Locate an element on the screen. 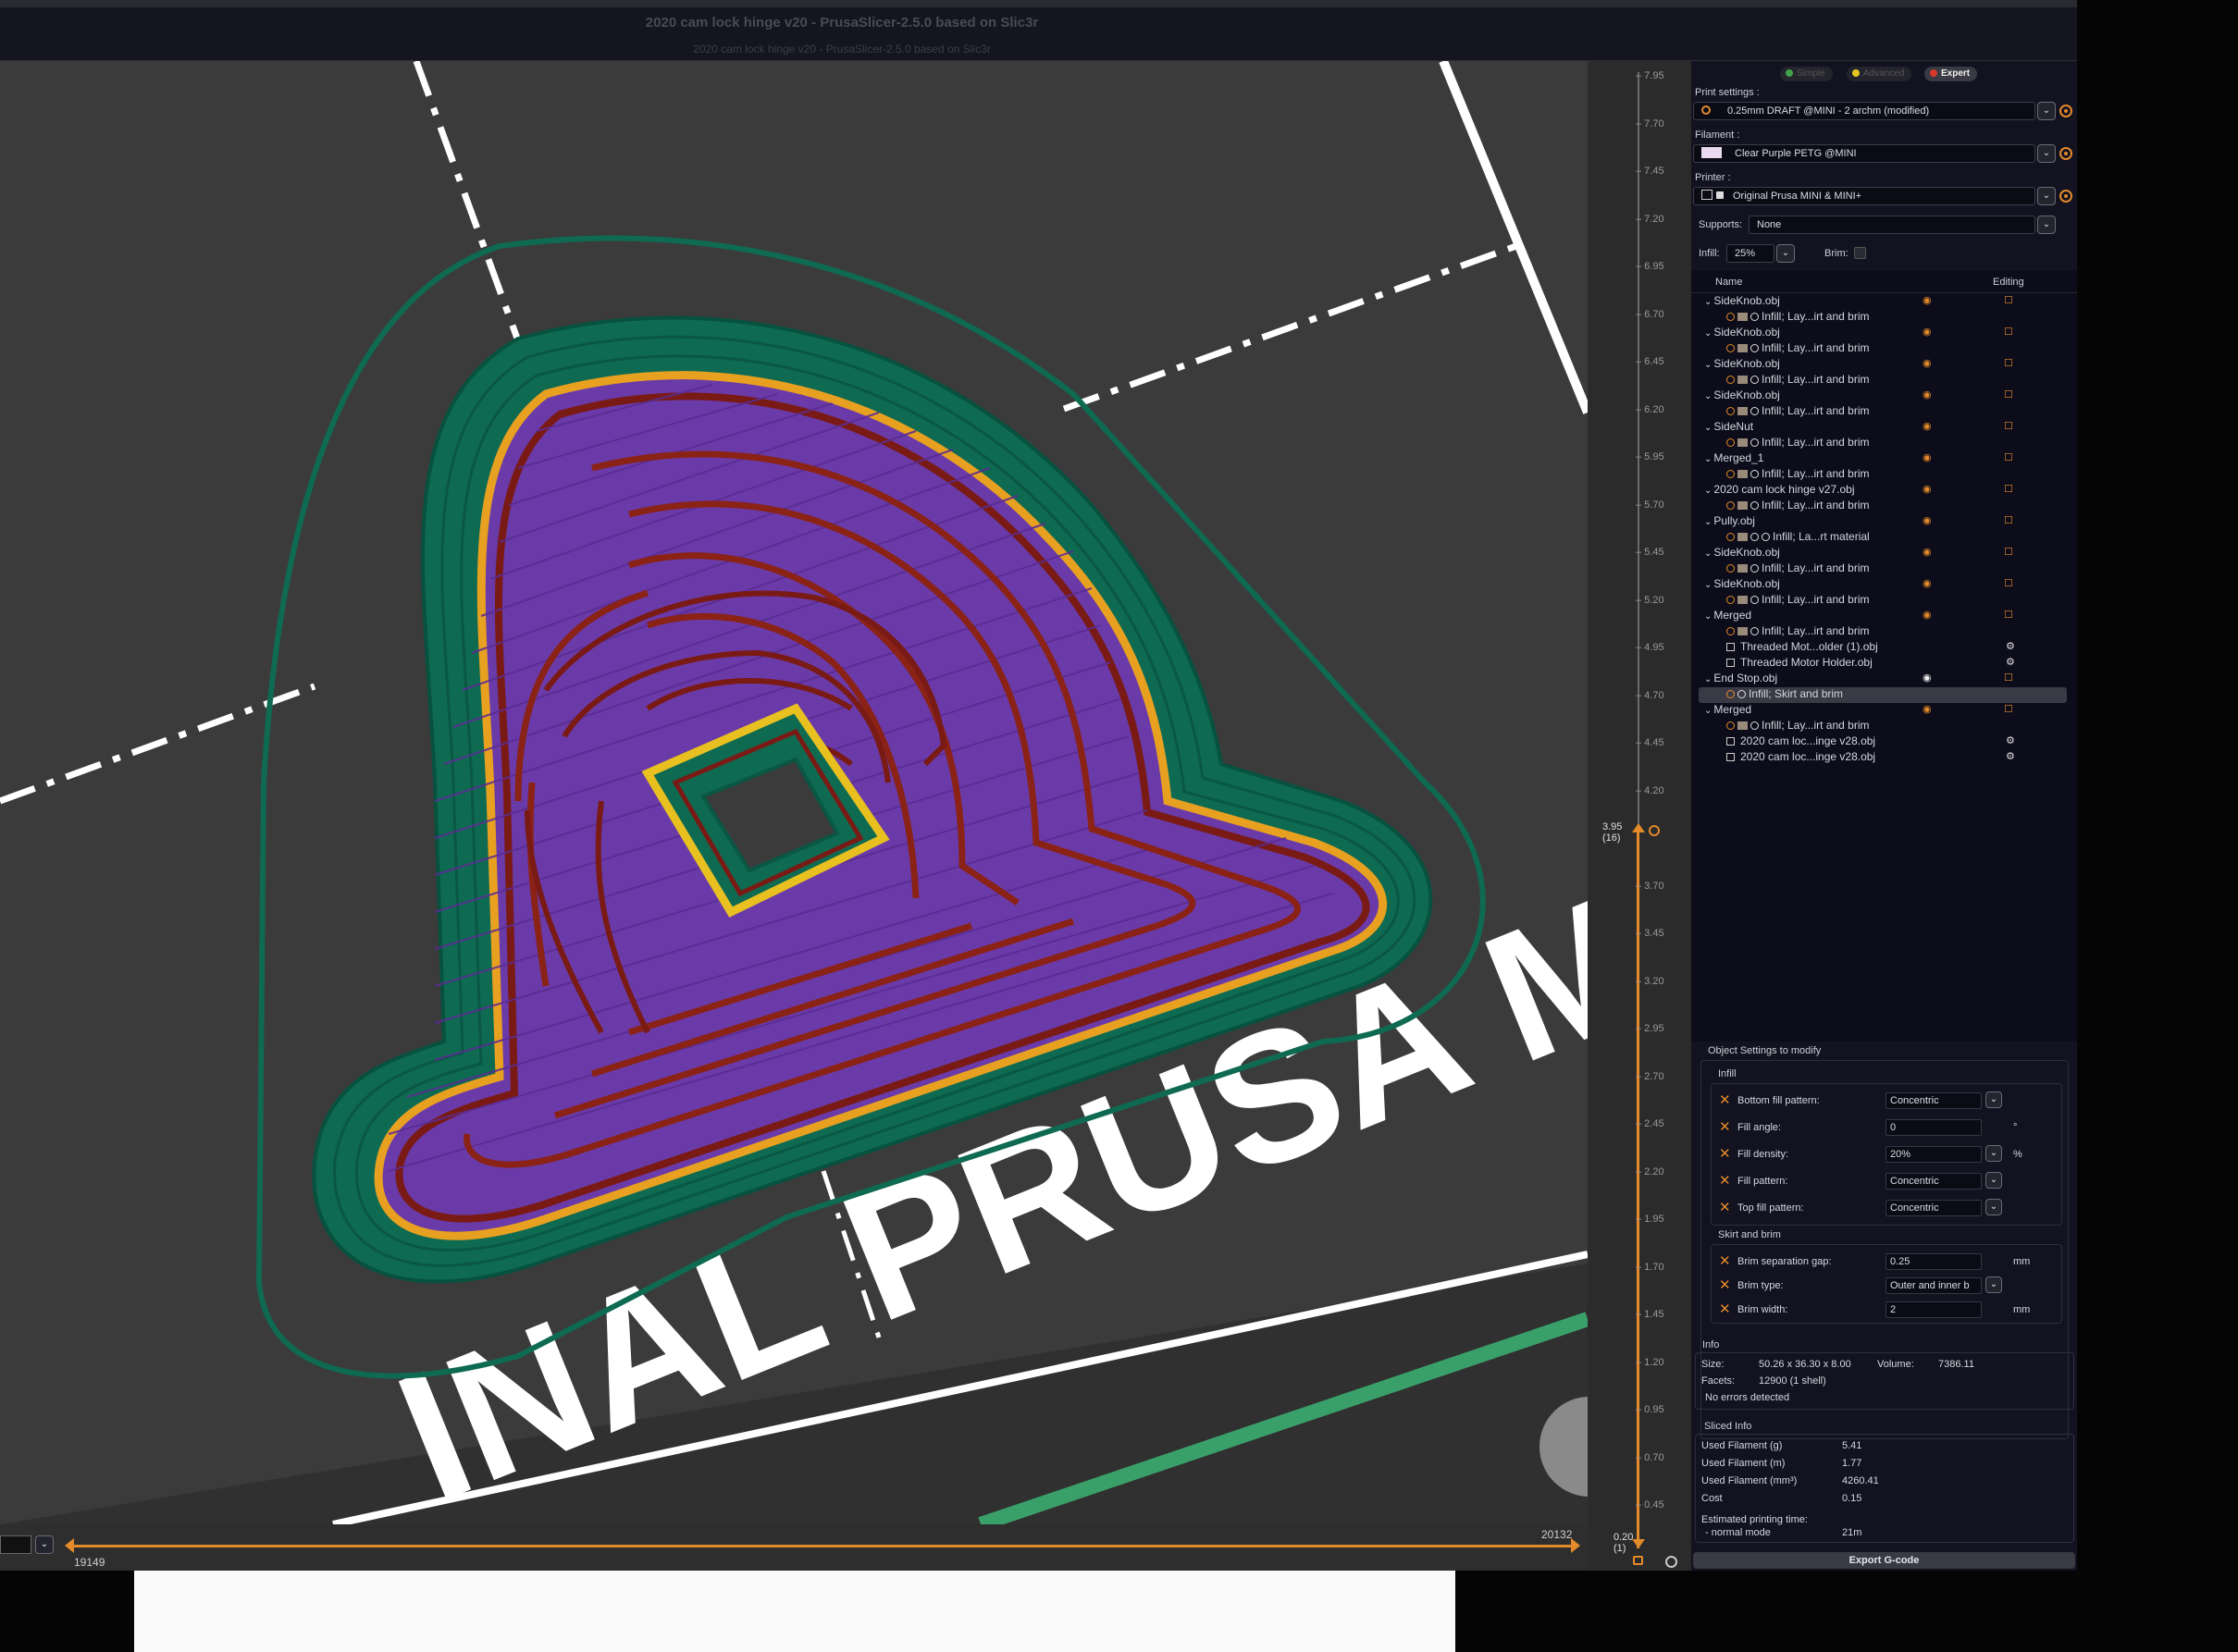 This screenshot has height=1652, width=2238. upper-handle is located at coordinates (1638, 827).